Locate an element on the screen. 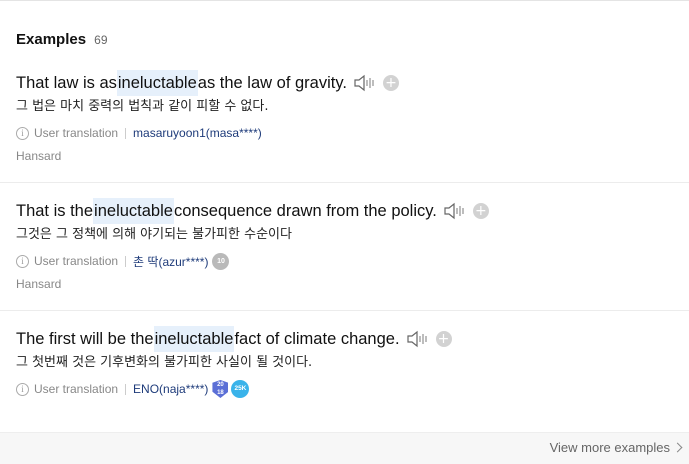 This screenshot has height=464, width=689. examples-count: 69 is located at coordinates (101, 40).